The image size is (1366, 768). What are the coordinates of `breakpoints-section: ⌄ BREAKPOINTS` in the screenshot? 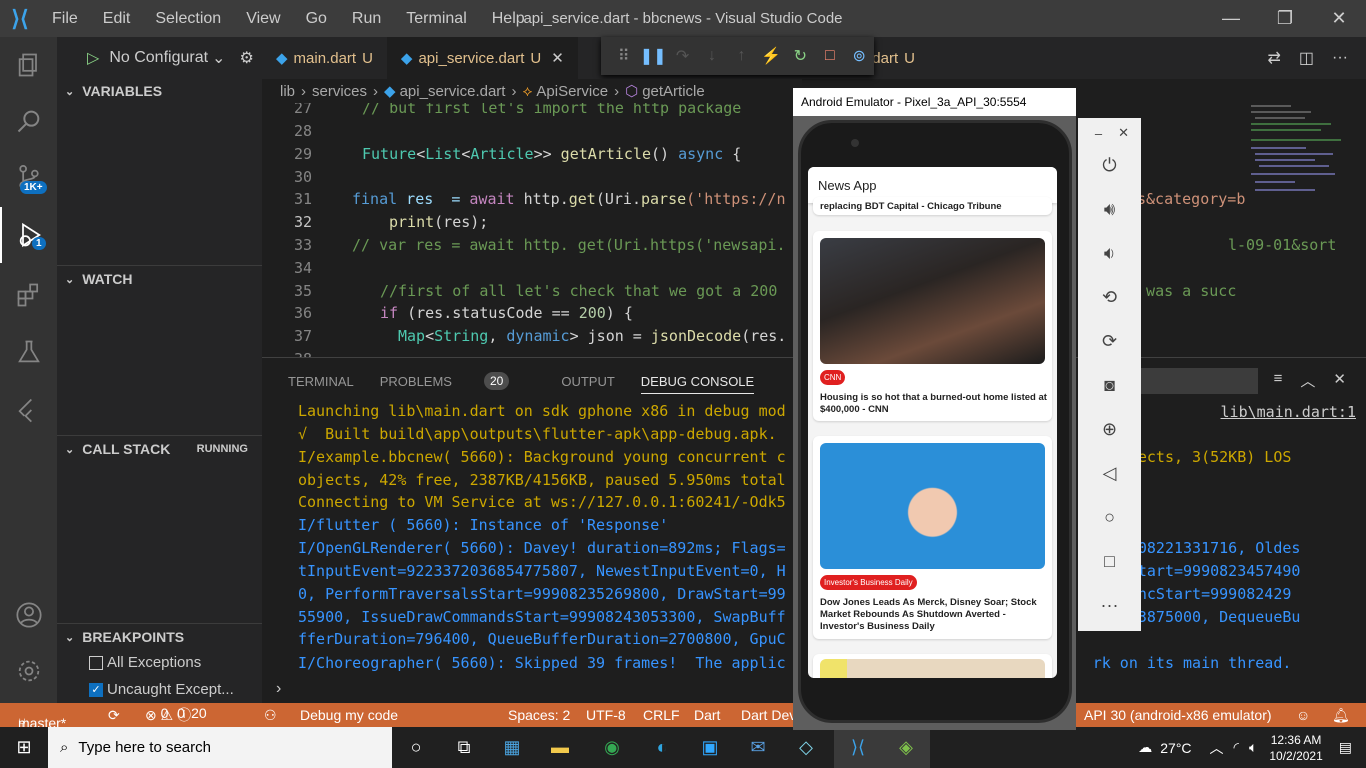 It's located at (159, 637).